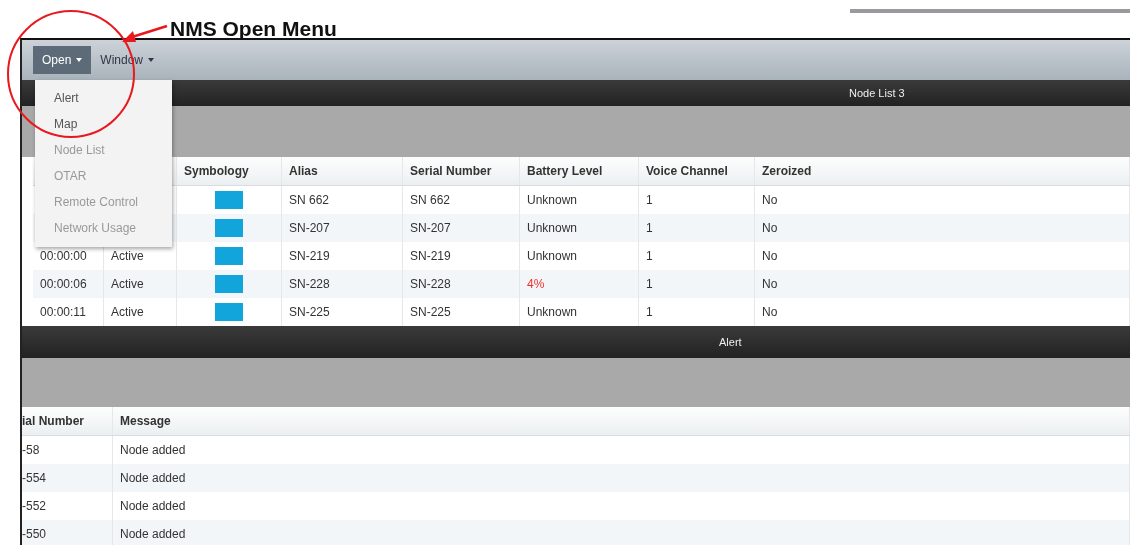 The height and width of the screenshot is (545, 1130). What do you see at coordinates (31, 450) in the screenshot?
I see `table-cell: -58` at bounding box center [31, 450].